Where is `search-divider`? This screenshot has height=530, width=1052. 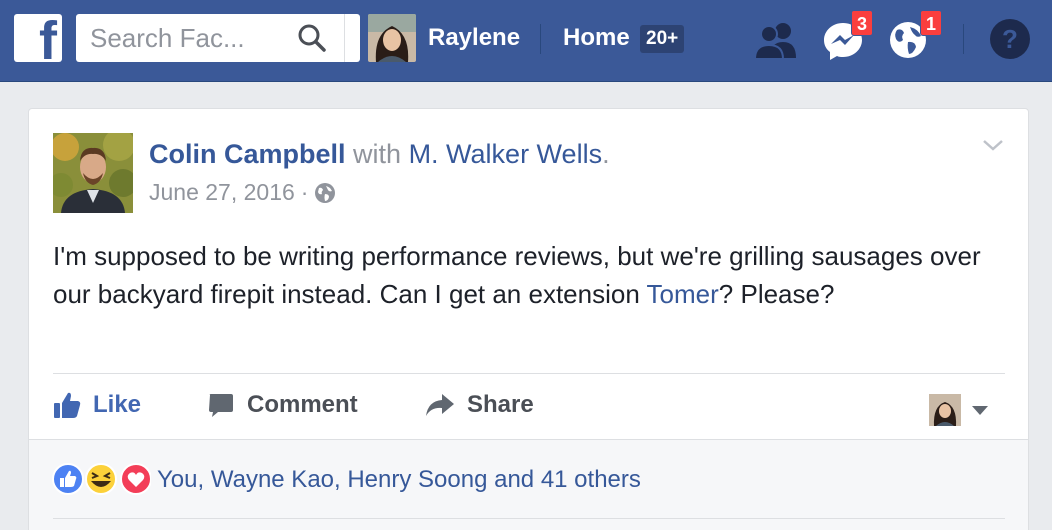 search-divider is located at coordinates (344, 38).